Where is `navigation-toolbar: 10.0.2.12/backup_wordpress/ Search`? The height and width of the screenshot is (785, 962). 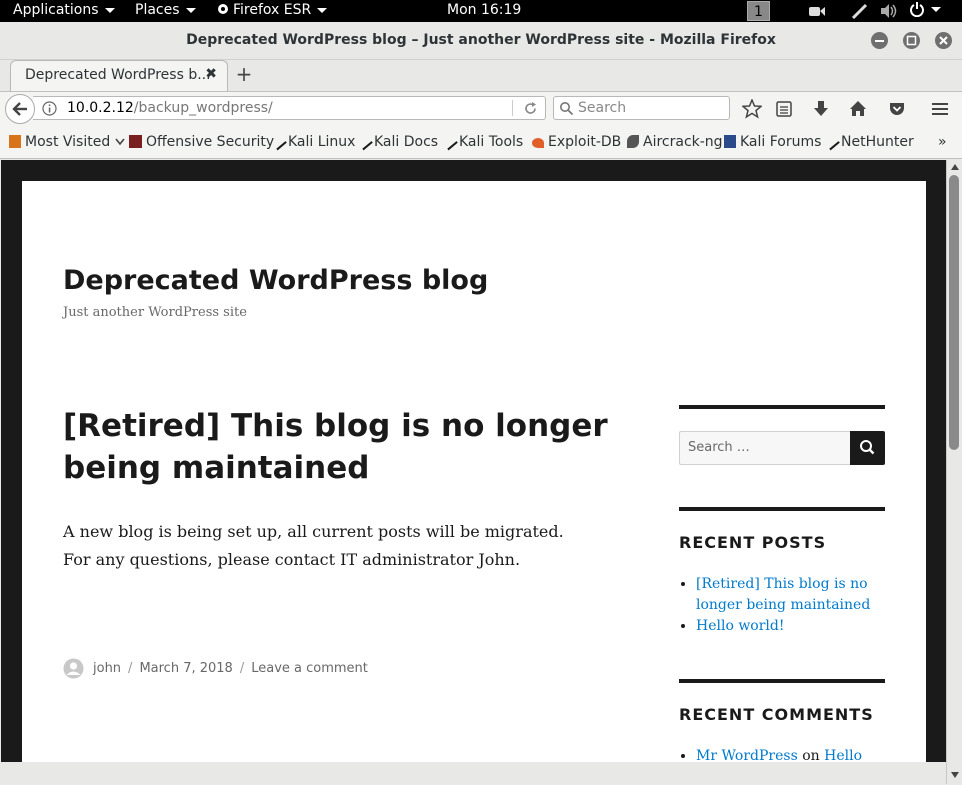 navigation-toolbar: 10.0.2.12/backup_wordpress/ Search is located at coordinates (481, 108).